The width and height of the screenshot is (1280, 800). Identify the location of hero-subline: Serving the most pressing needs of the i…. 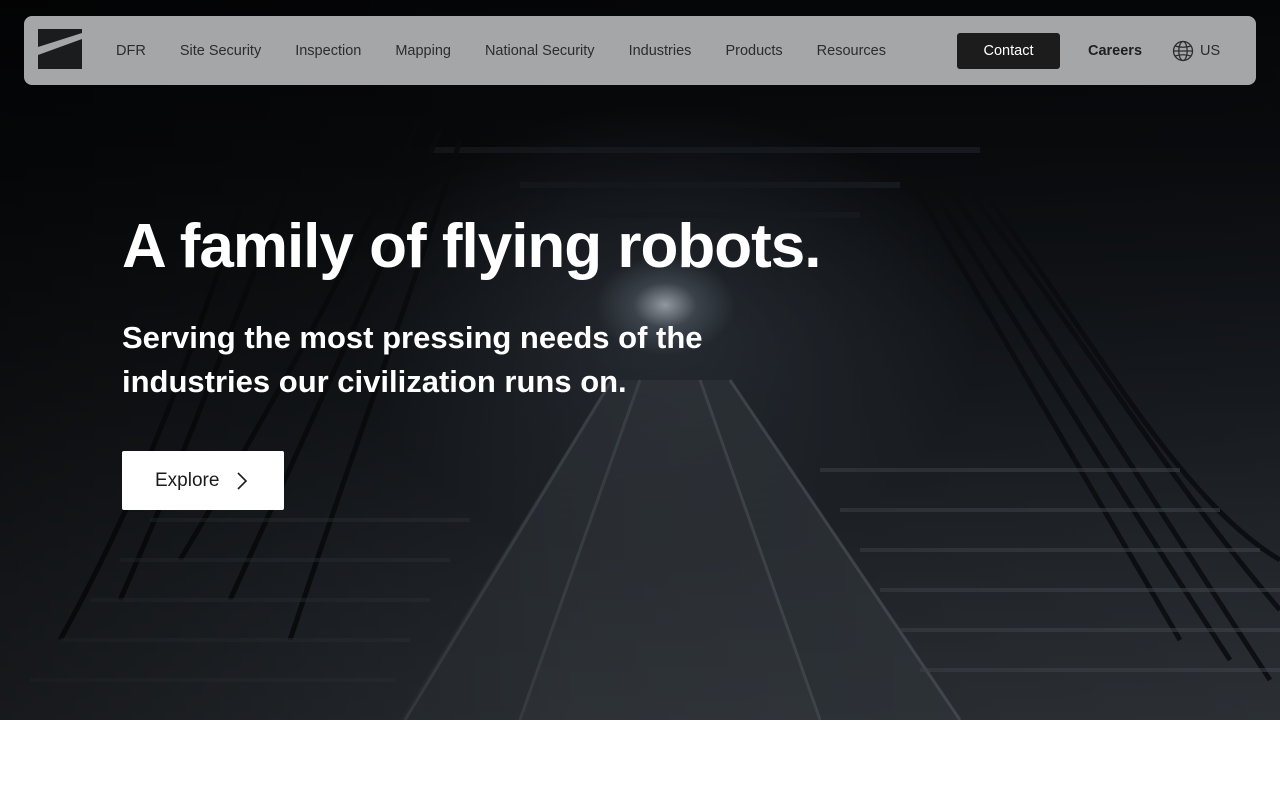
(412, 359).